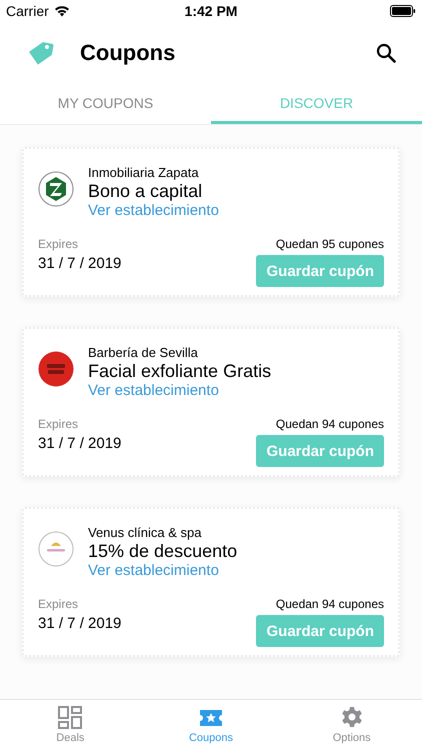  What do you see at coordinates (352, 717) in the screenshot?
I see `settings-icon` at bounding box center [352, 717].